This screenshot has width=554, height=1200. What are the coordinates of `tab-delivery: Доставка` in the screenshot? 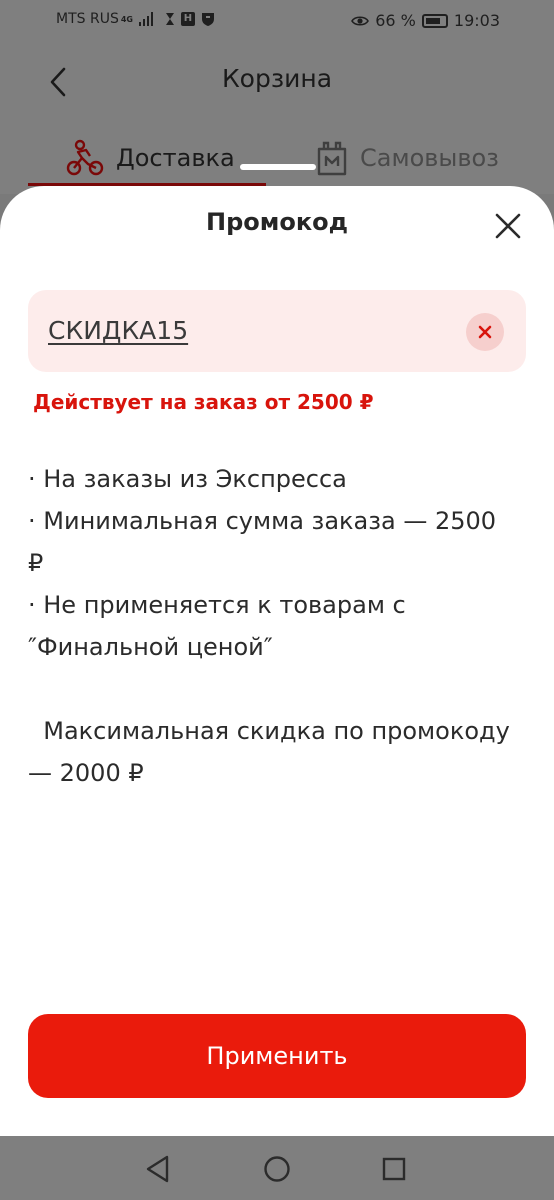 It's located at (150, 158).